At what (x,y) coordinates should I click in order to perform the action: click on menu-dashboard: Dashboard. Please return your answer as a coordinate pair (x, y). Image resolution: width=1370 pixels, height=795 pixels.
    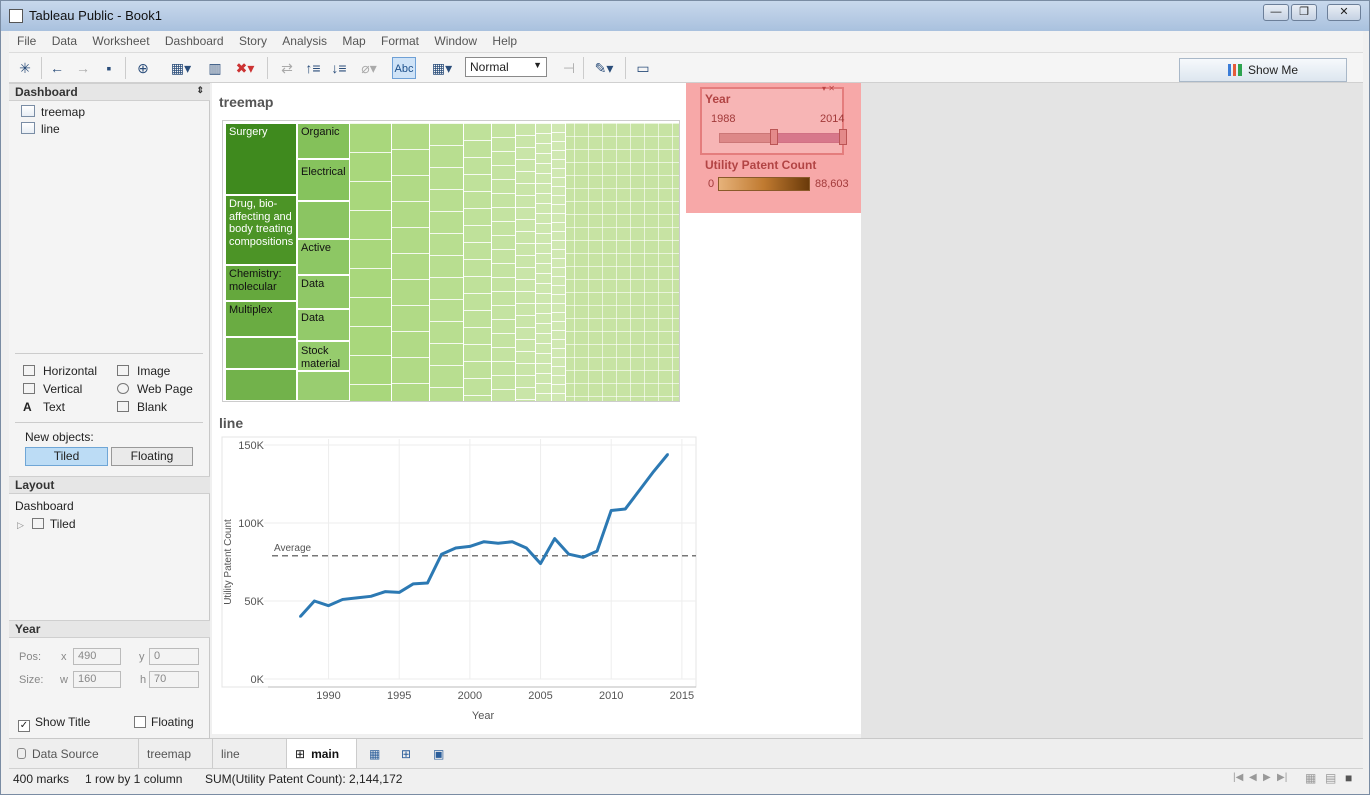
    Looking at the image, I should click on (194, 41).